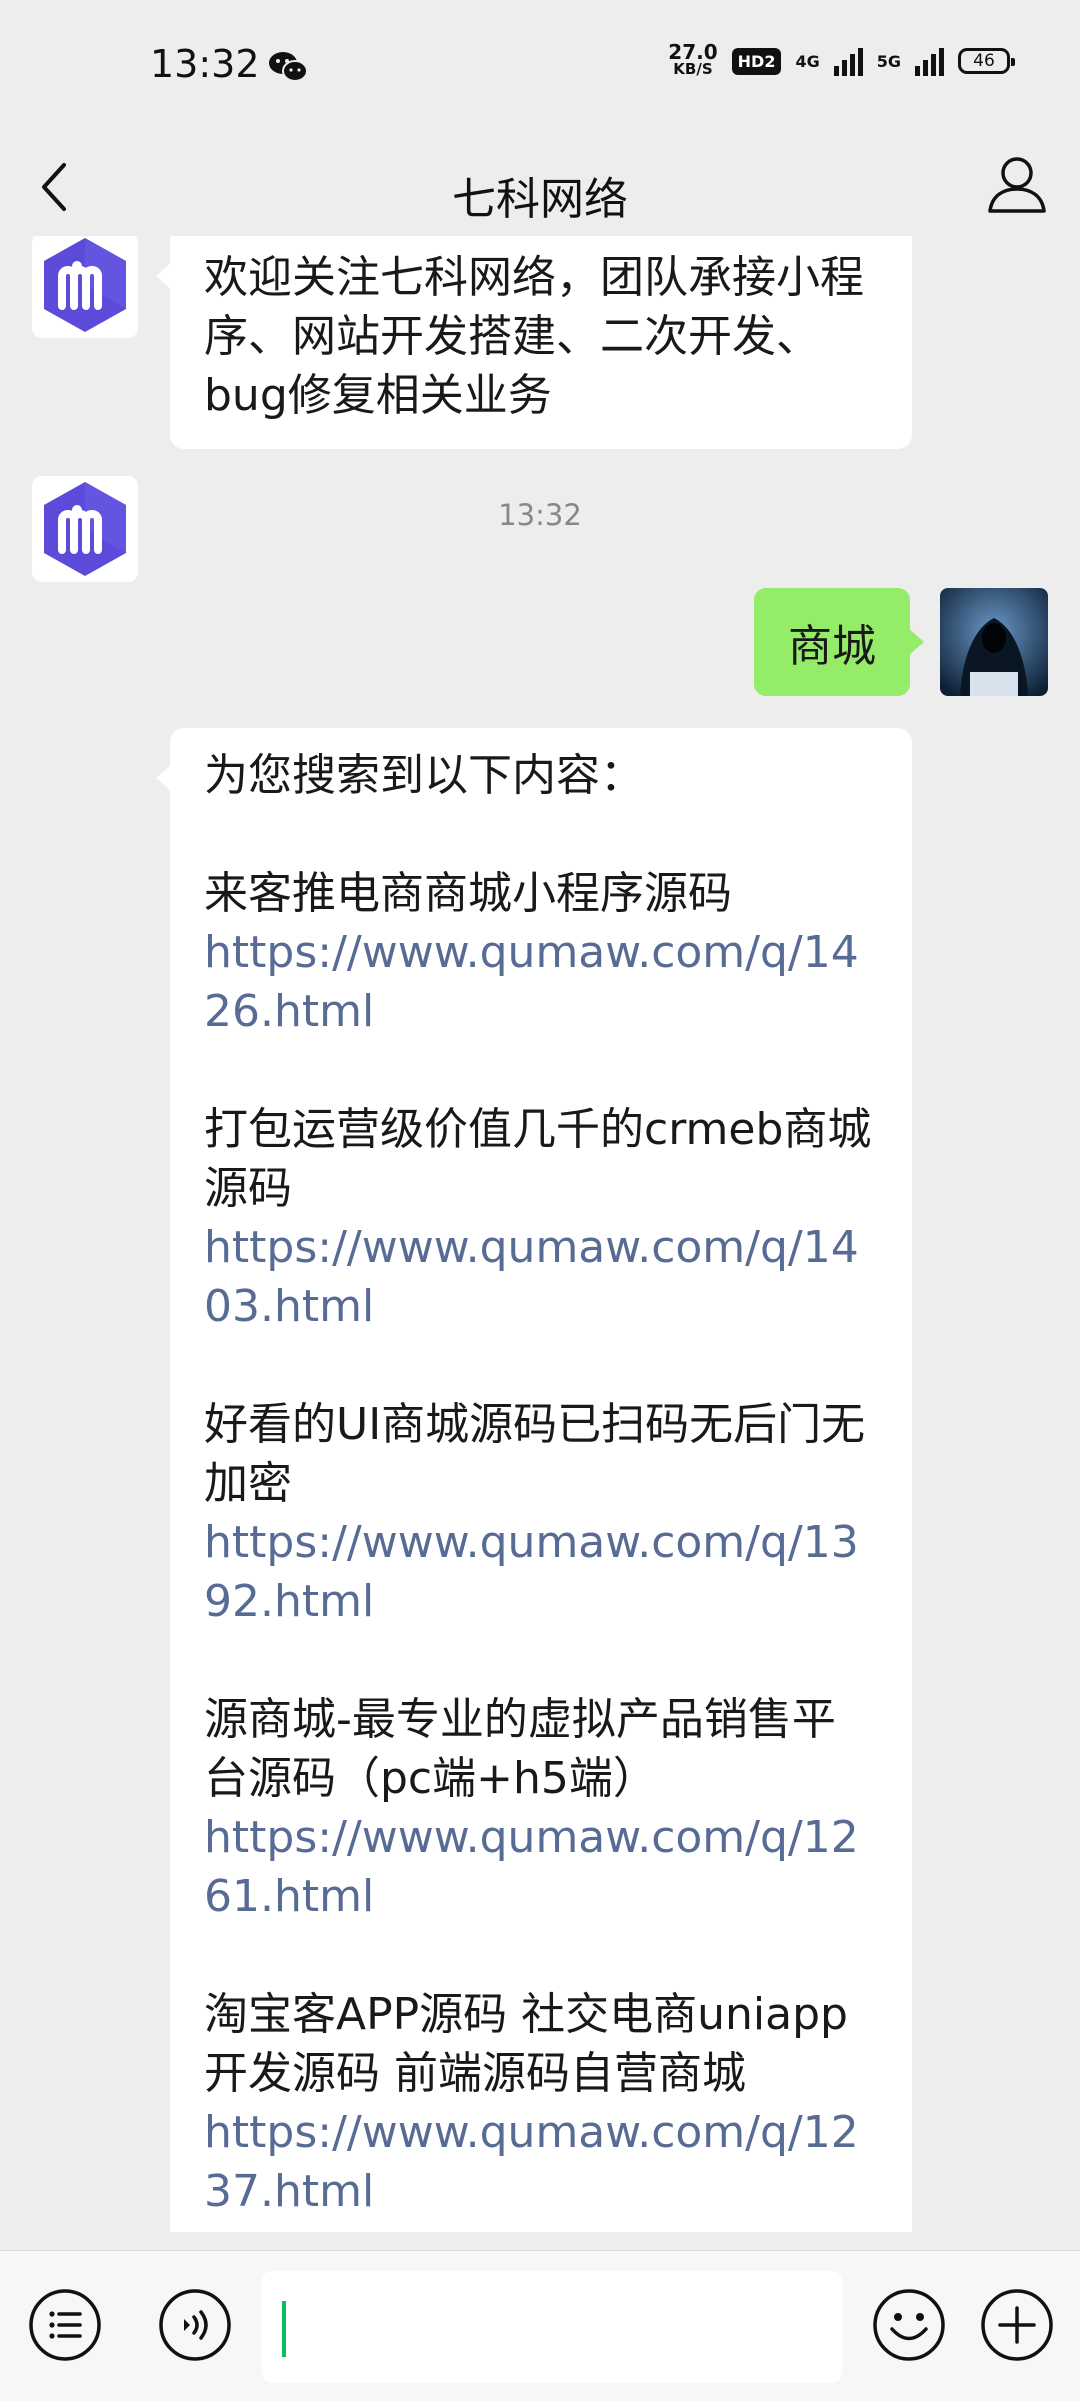 The width and height of the screenshot is (1080, 2401). I want to click on user-avatar, so click(994, 642).